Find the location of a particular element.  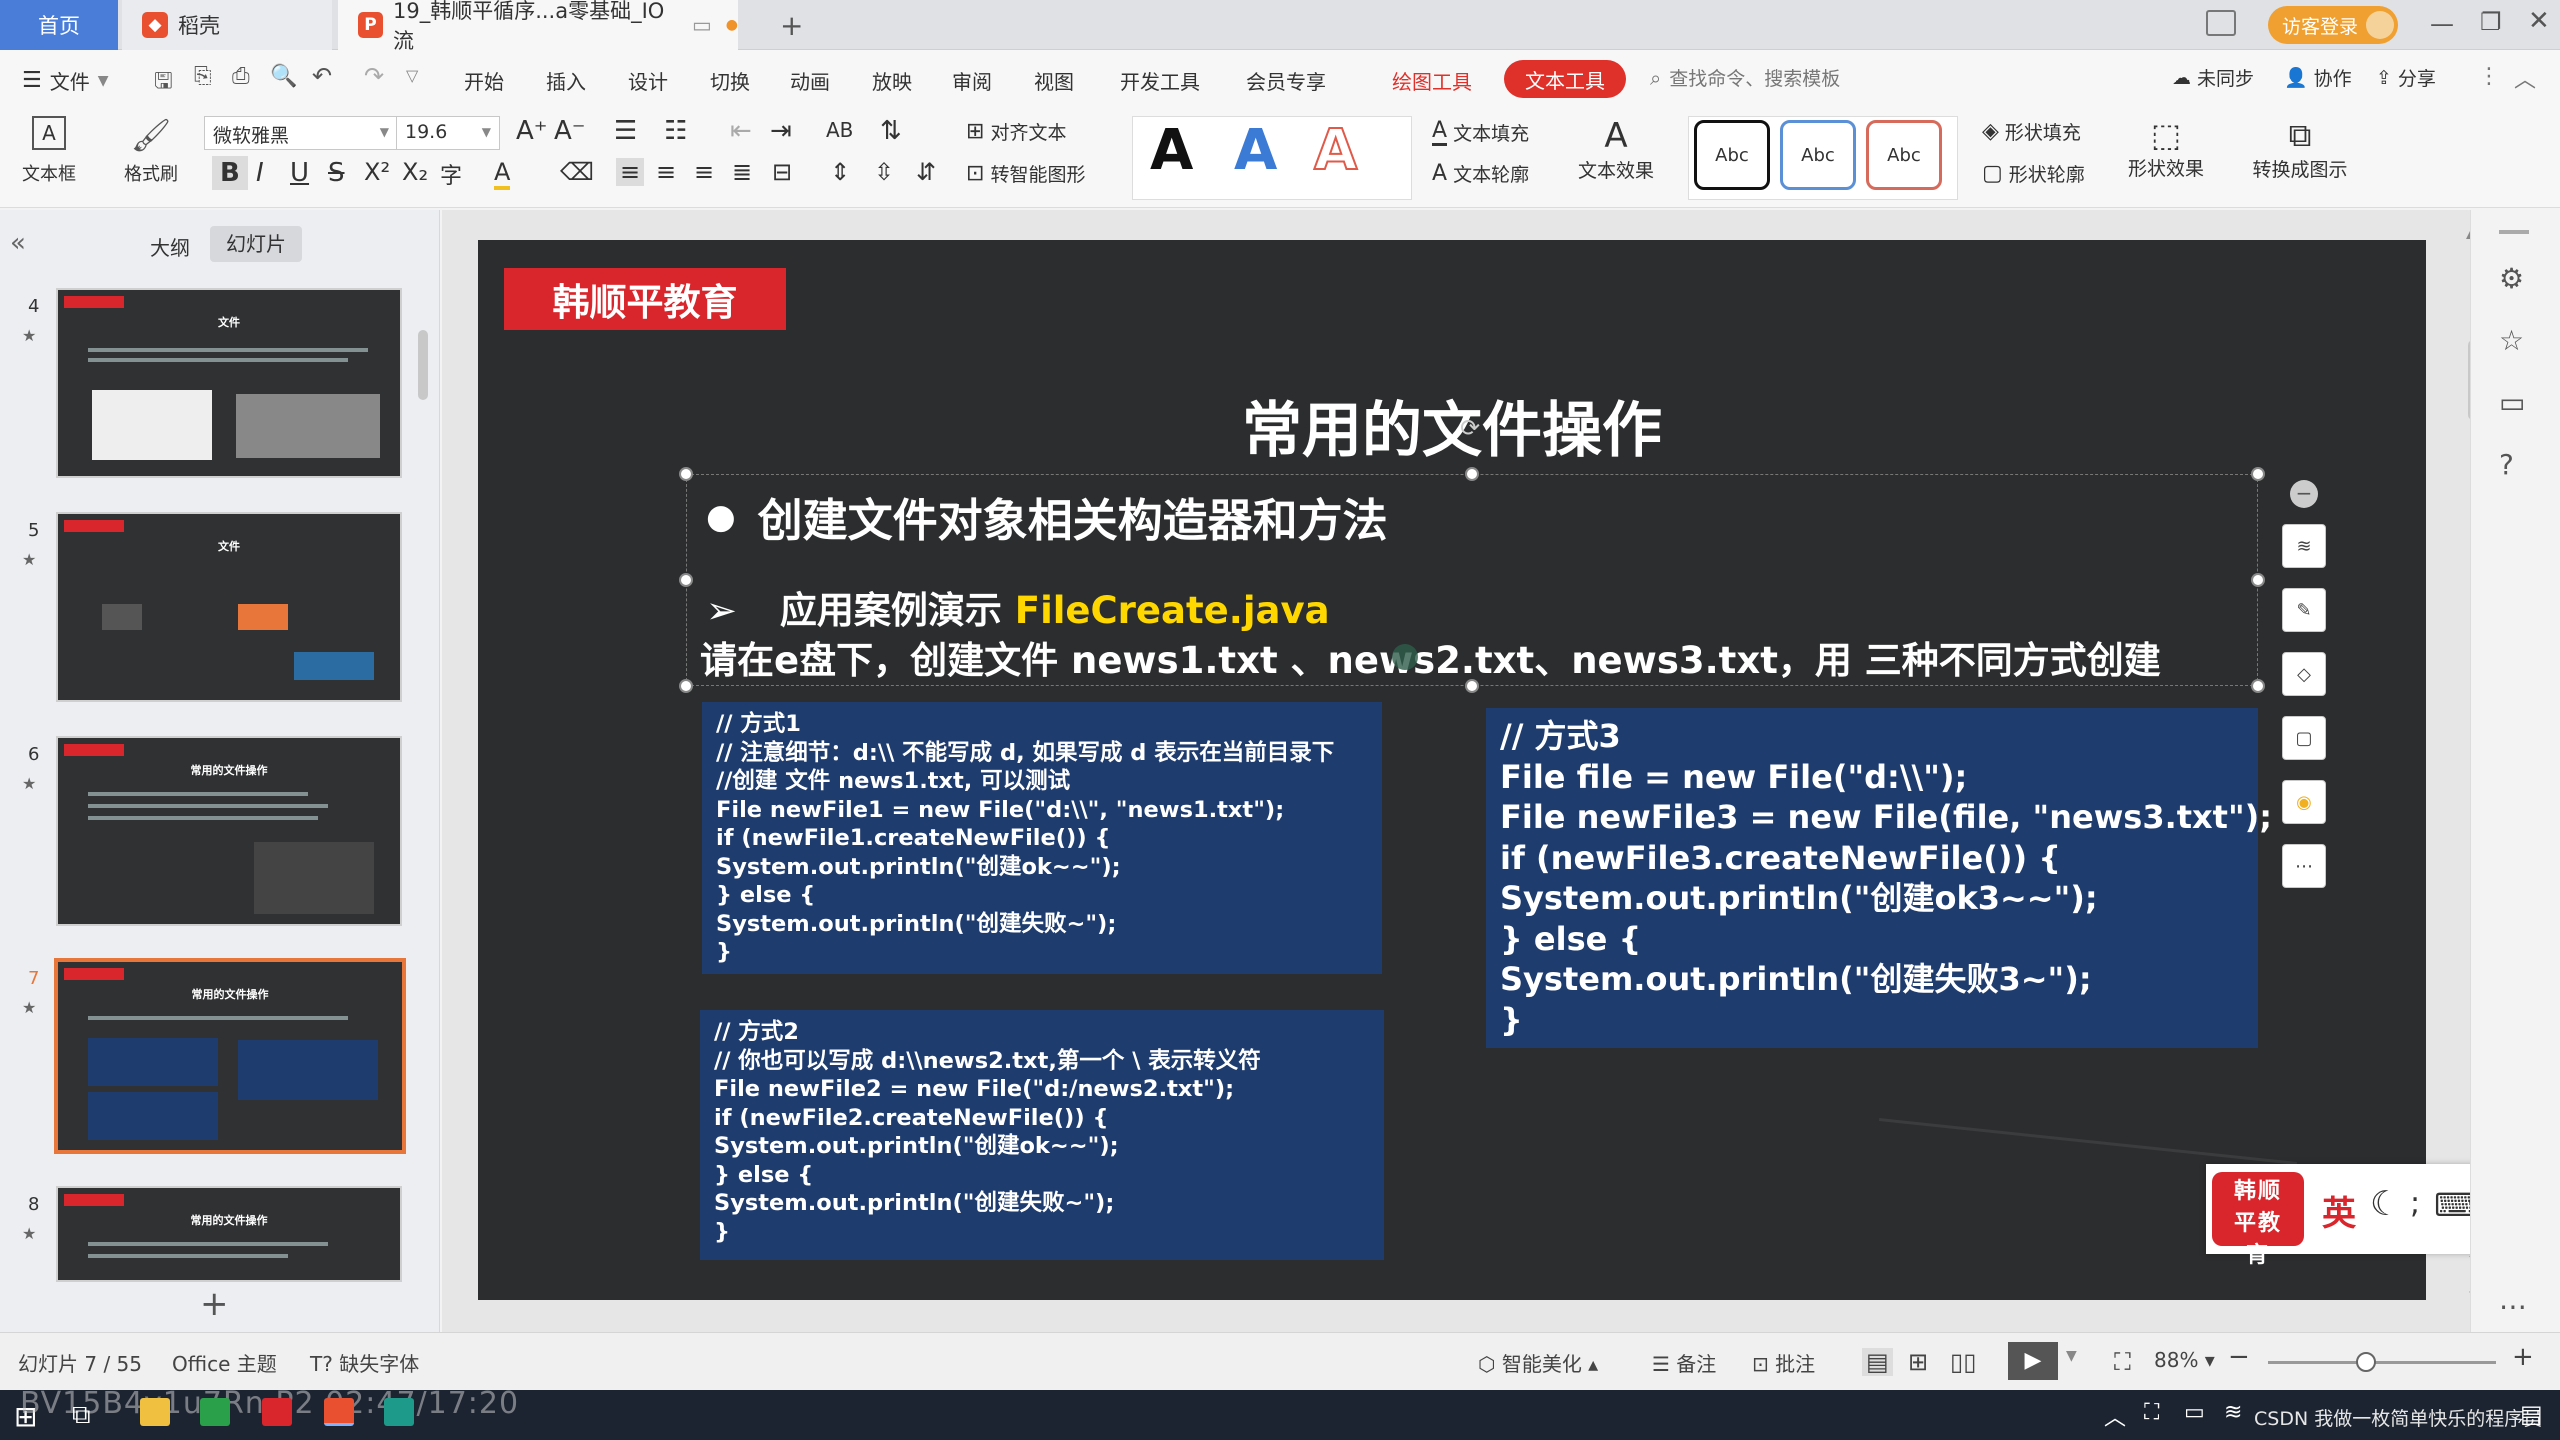

sorter-view-icon: ⊞ is located at coordinates (1918, 1362).